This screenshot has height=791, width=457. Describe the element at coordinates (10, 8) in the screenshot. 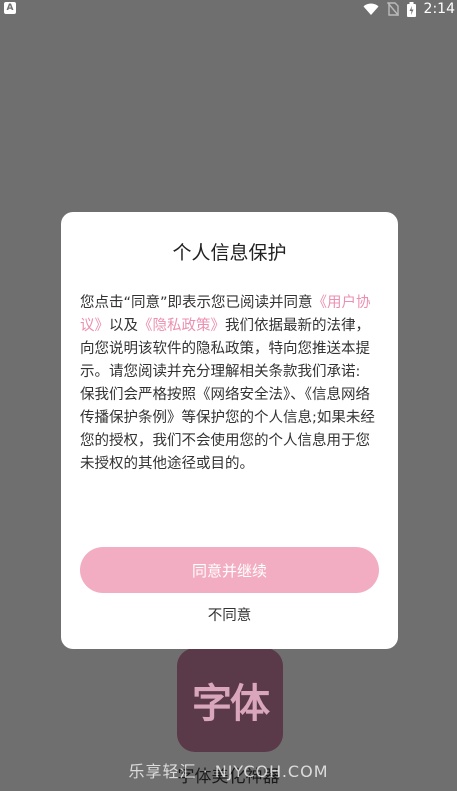

I see `notification-app-icon: A` at that location.